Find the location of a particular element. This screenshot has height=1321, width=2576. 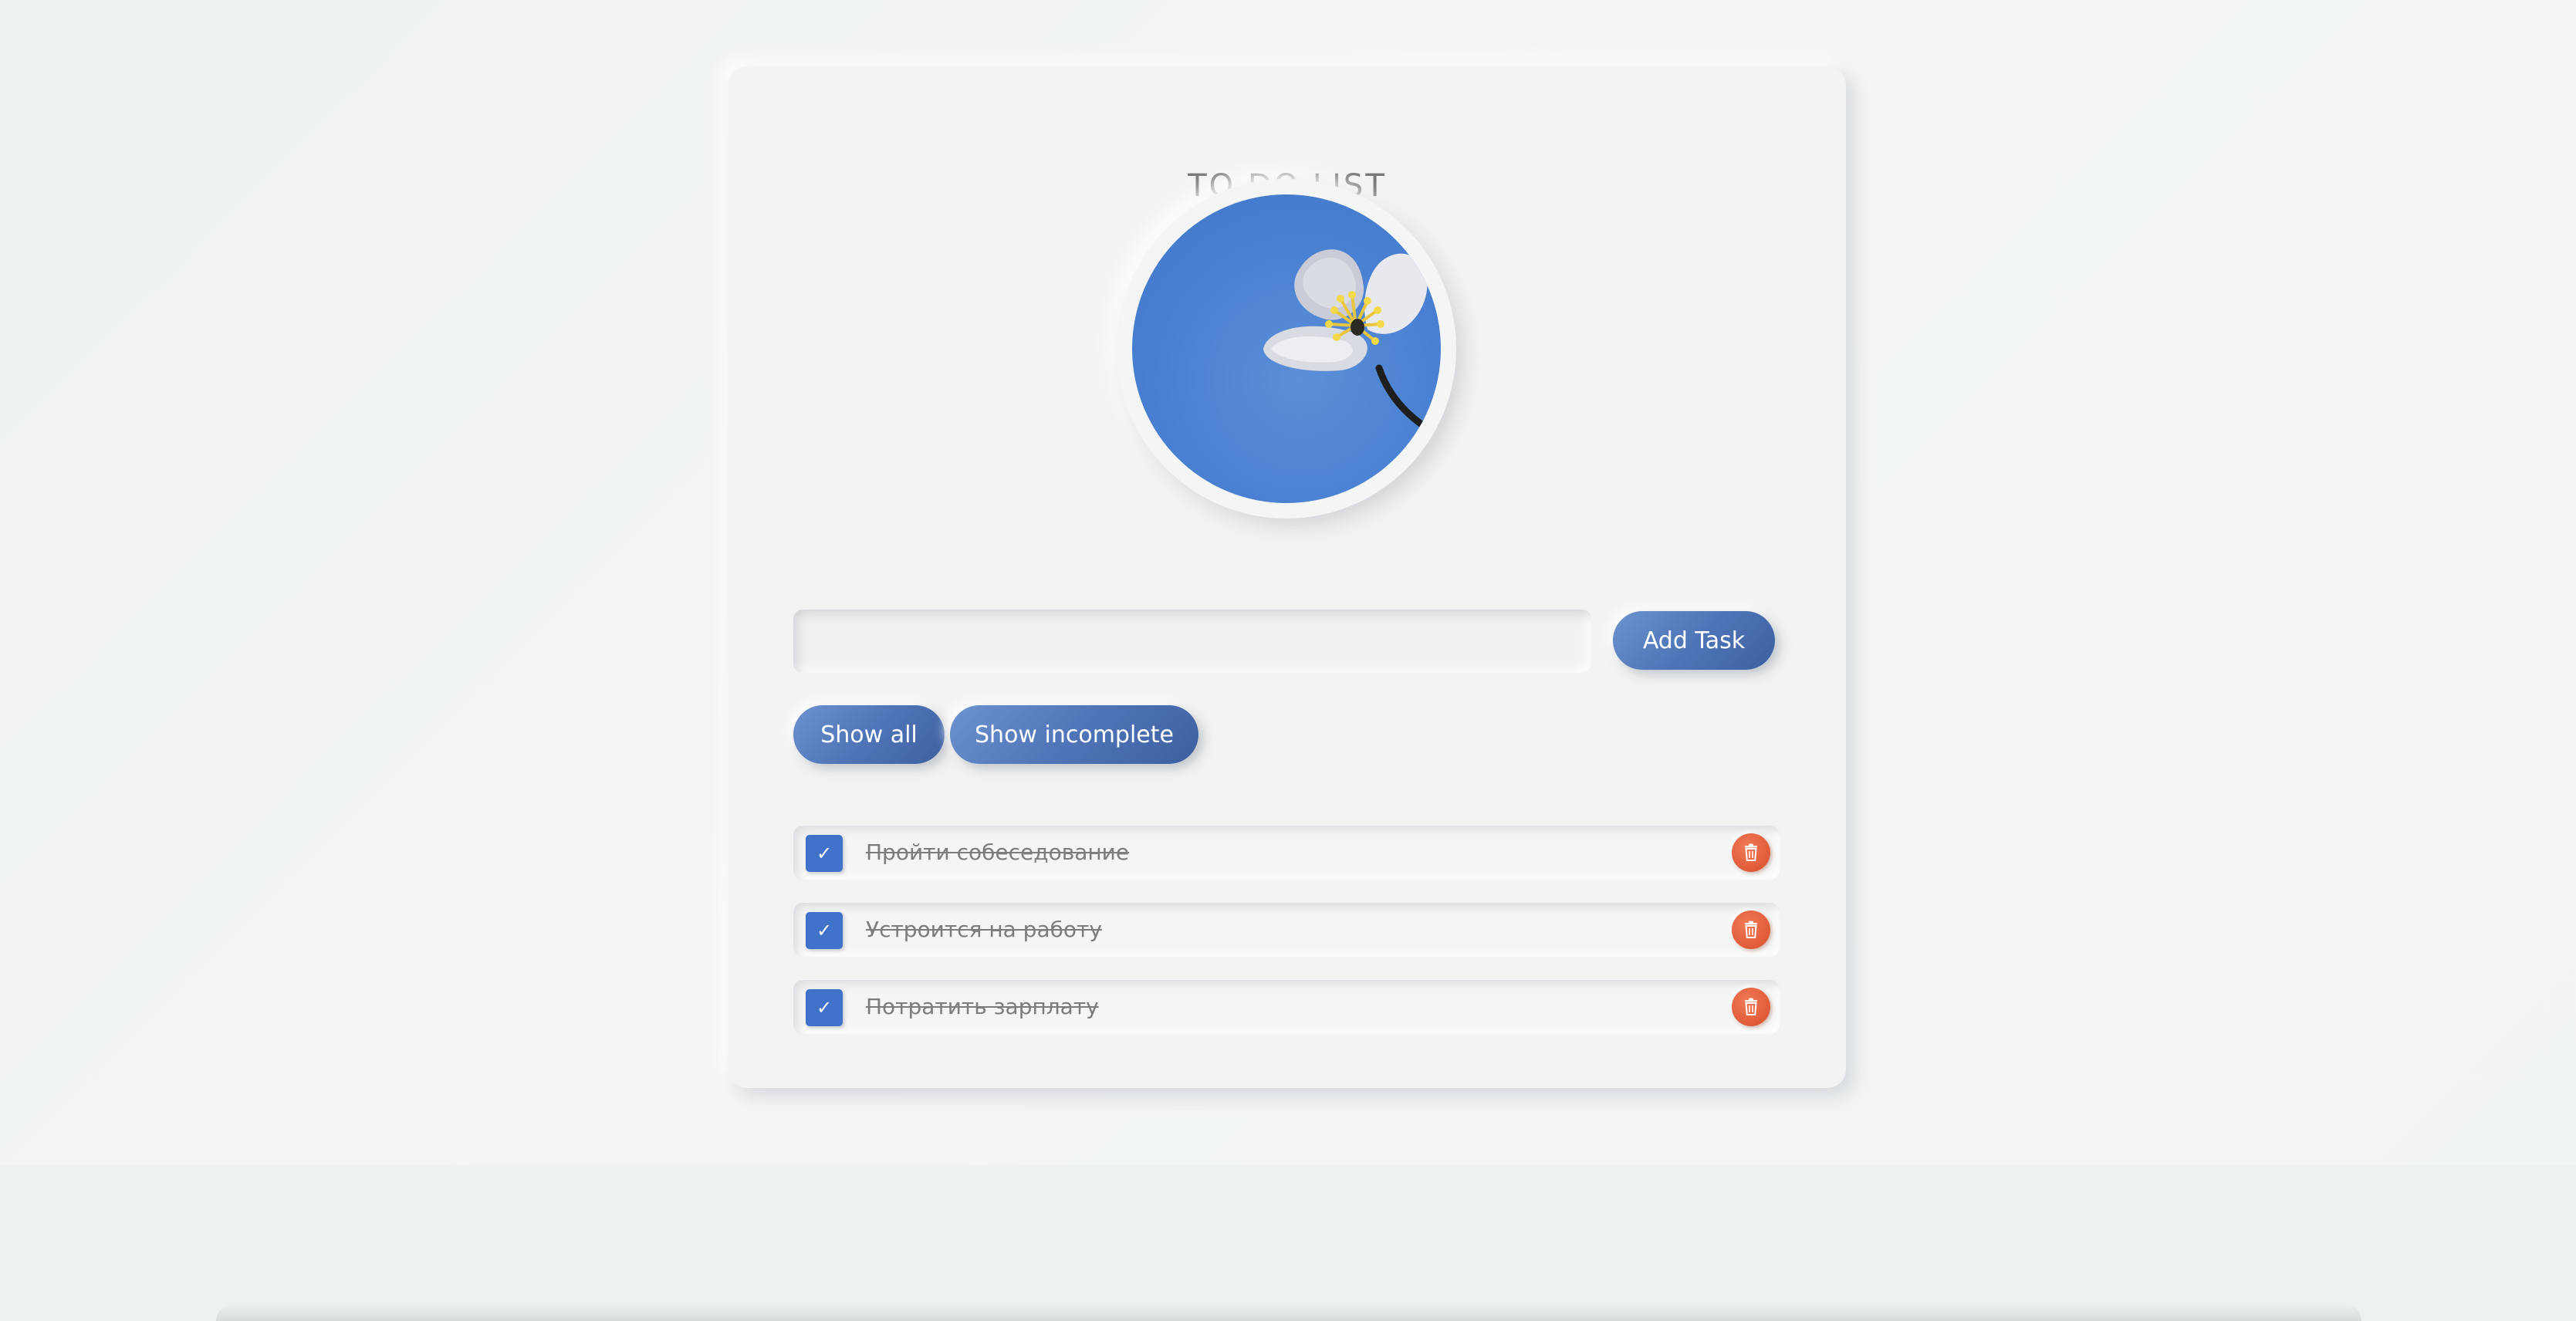

task-text: Устроится на работу is located at coordinates (984, 930).